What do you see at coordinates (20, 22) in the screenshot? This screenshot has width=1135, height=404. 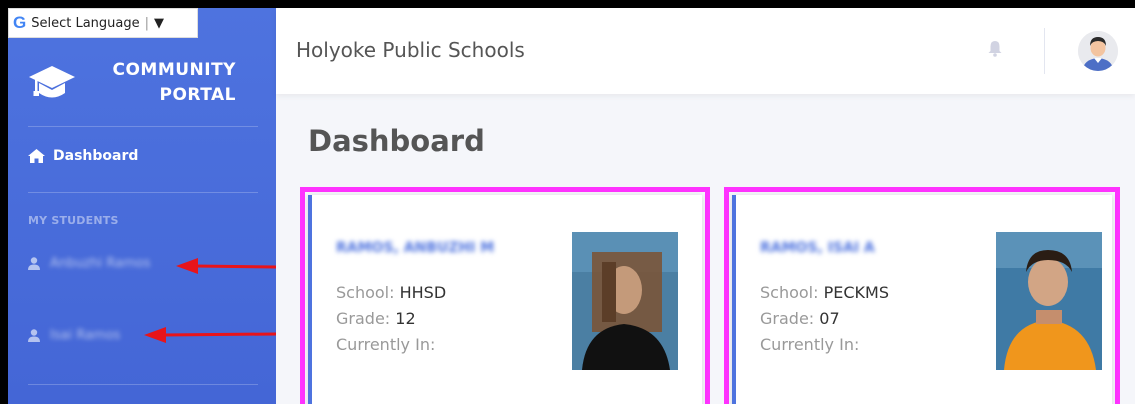 I see `google-icon: G` at bounding box center [20, 22].